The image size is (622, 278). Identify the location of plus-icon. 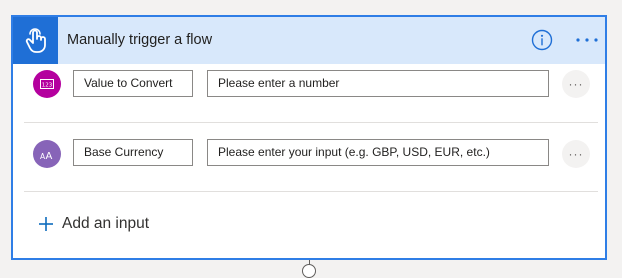
(46, 224).